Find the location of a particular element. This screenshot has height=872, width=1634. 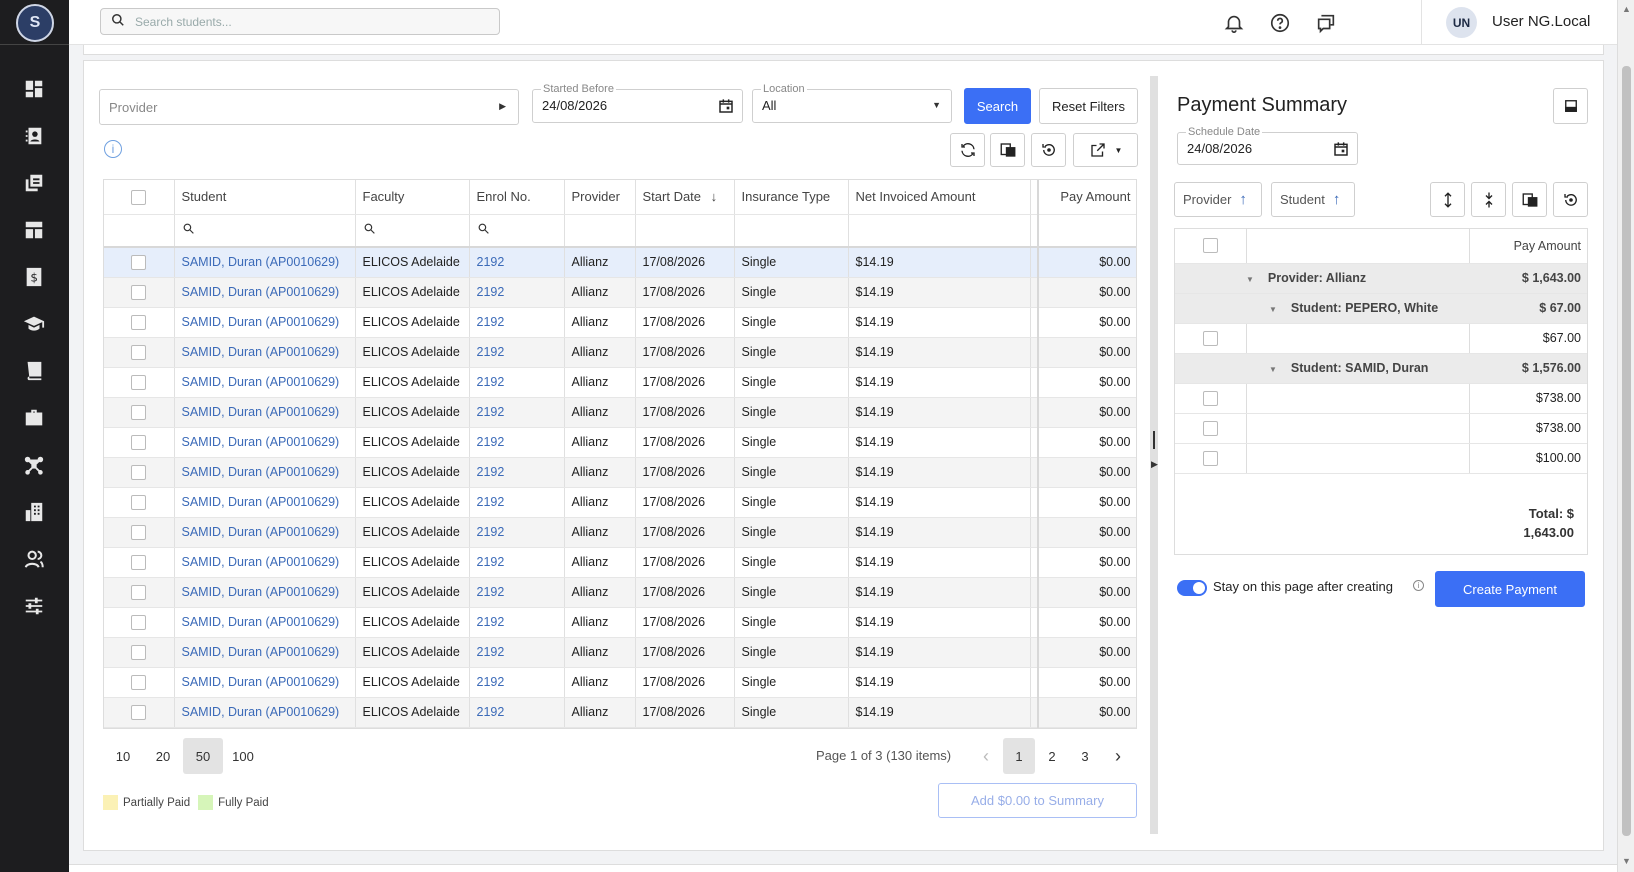

col-net-invoiced: Net Invoiced Amount is located at coordinates (939, 197).